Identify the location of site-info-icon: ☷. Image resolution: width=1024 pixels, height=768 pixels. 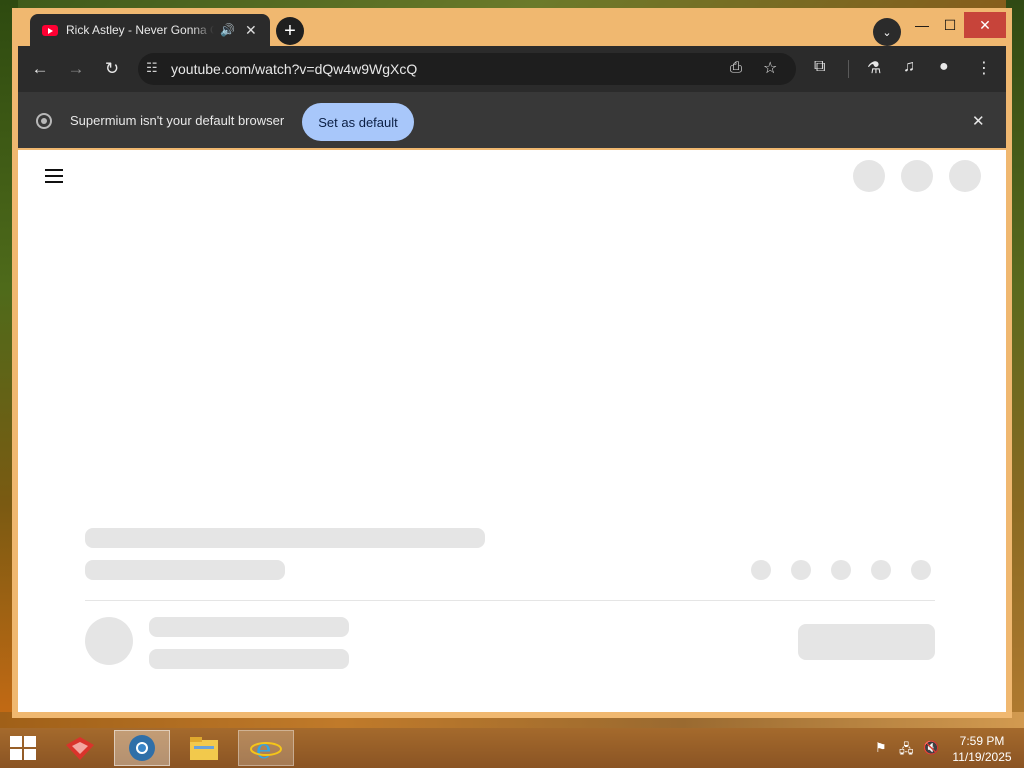
(152, 68).